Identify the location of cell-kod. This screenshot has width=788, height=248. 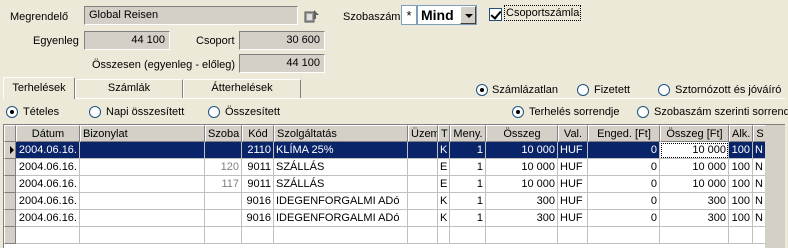
(258, 235).